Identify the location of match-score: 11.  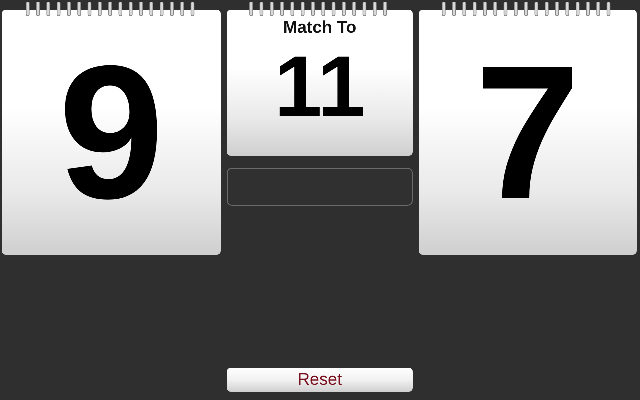
(320, 87).